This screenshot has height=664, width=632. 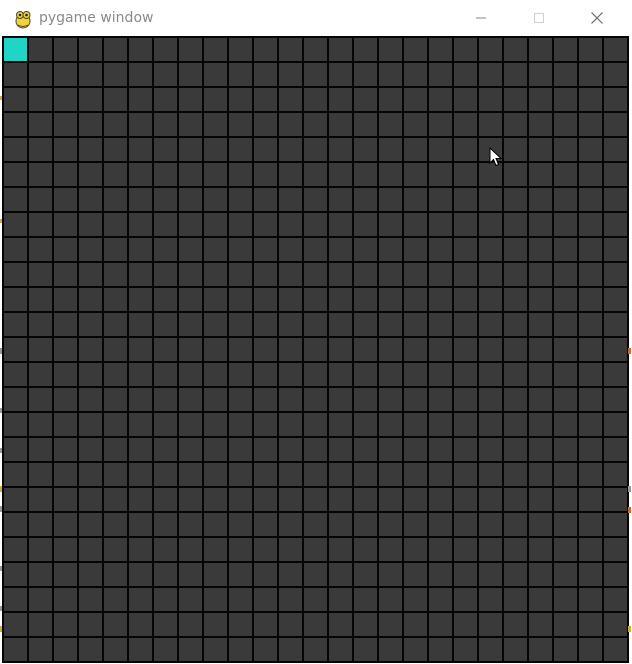 I want to click on maximize-button, so click(x=539, y=18).